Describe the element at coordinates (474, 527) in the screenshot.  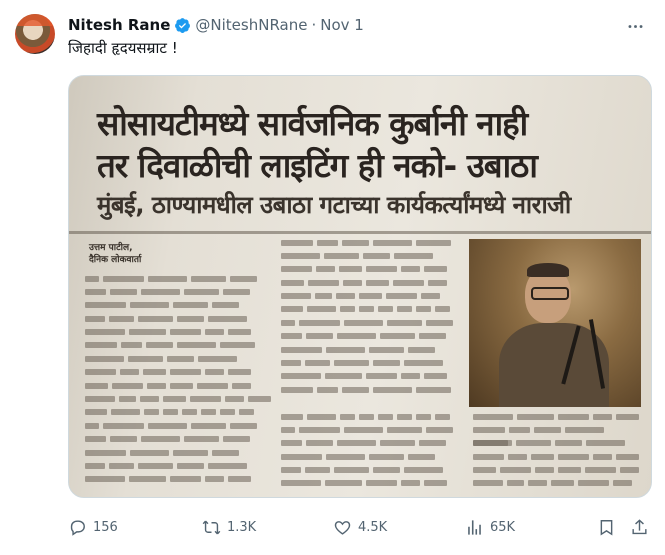
I see `analytics-icon` at that location.